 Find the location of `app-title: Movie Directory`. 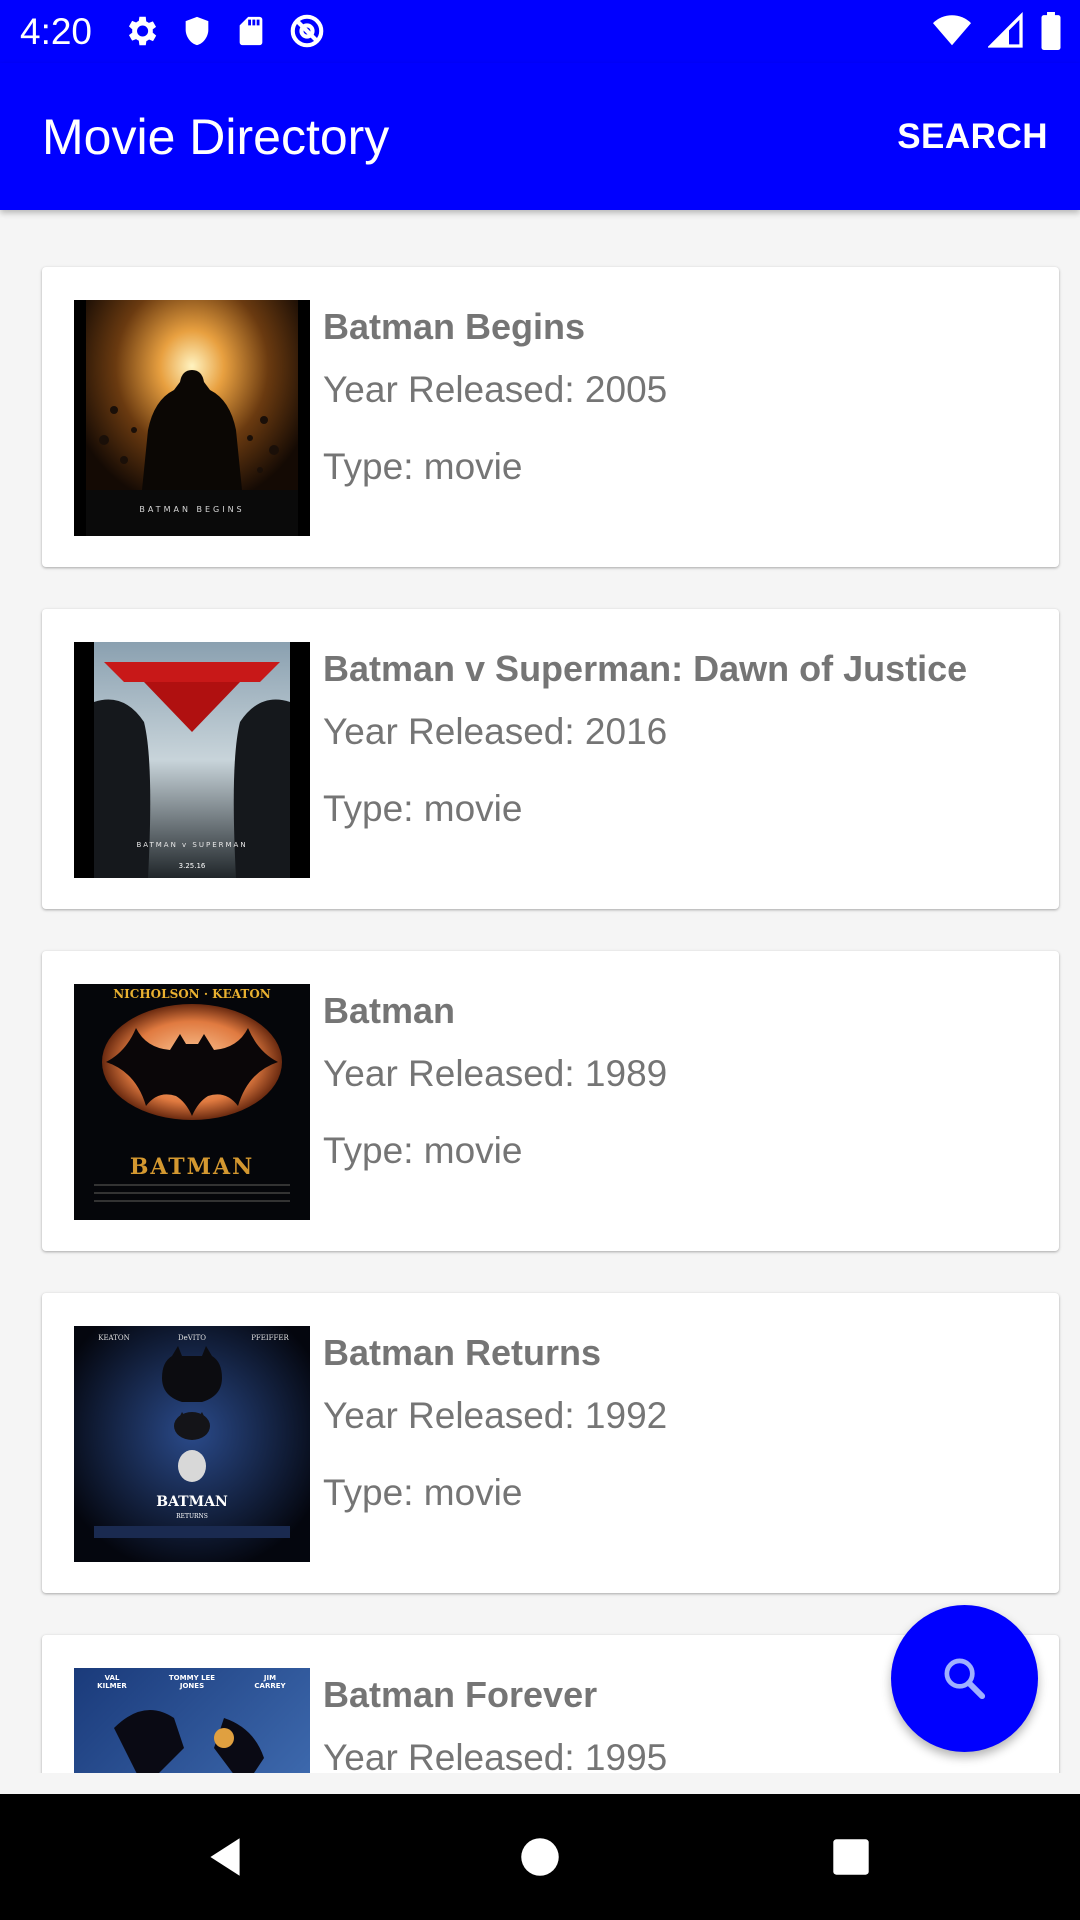

app-title: Movie Directory is located at coordinates (216, 137).